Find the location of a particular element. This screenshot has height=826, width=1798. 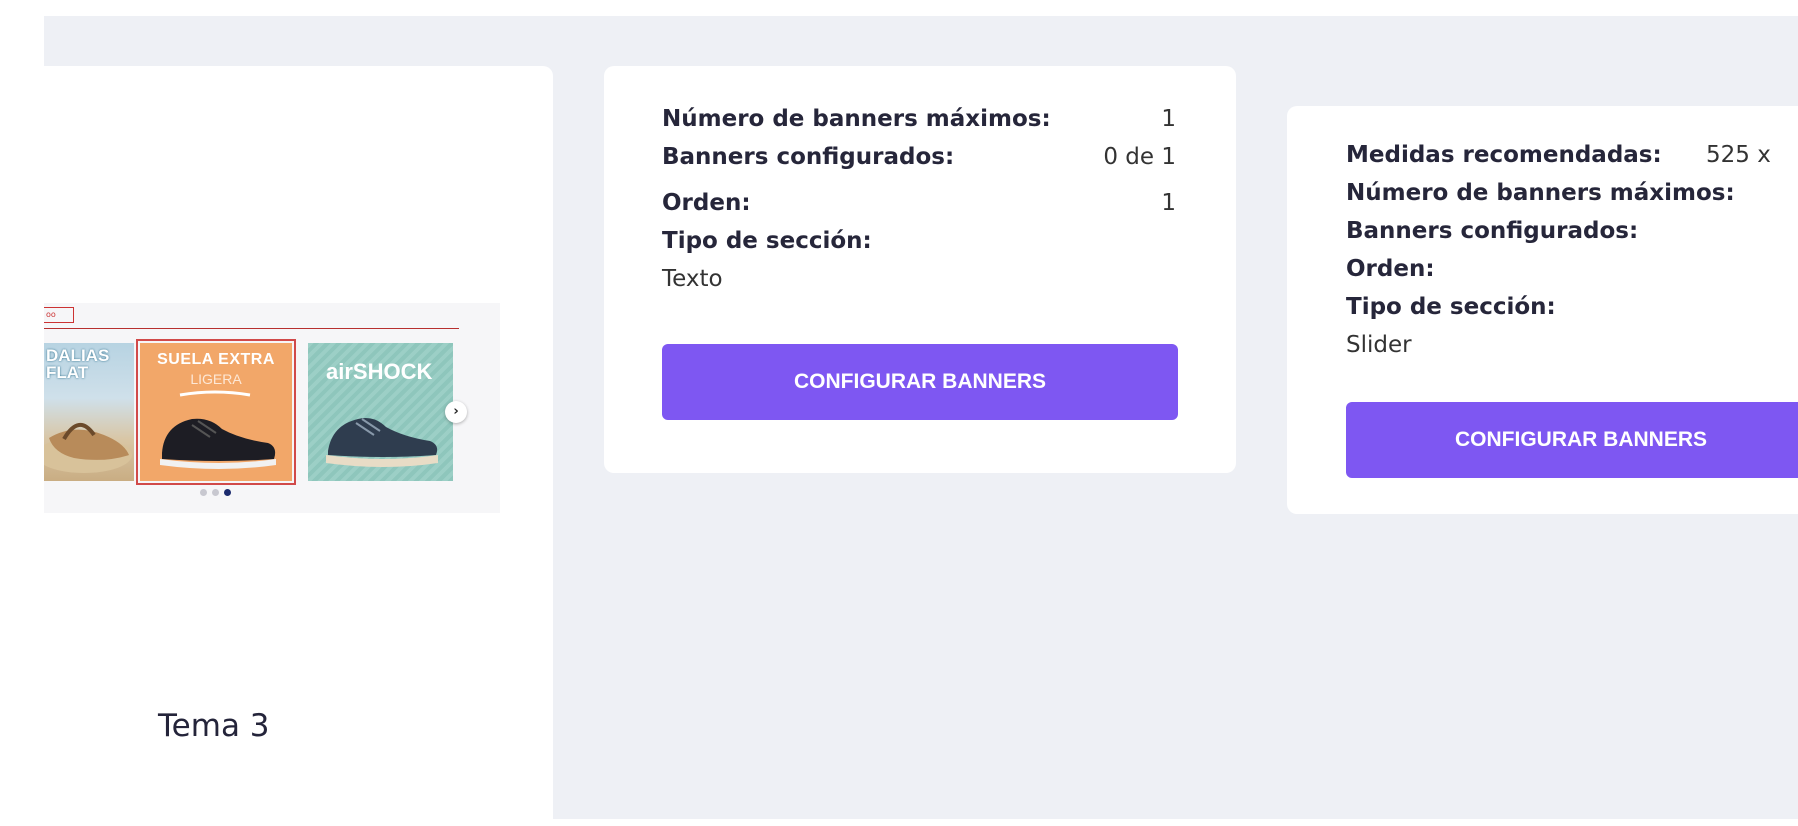

info-row-configured-banners: Banners configurados: 0 d is located at coordinates (1572, 237).